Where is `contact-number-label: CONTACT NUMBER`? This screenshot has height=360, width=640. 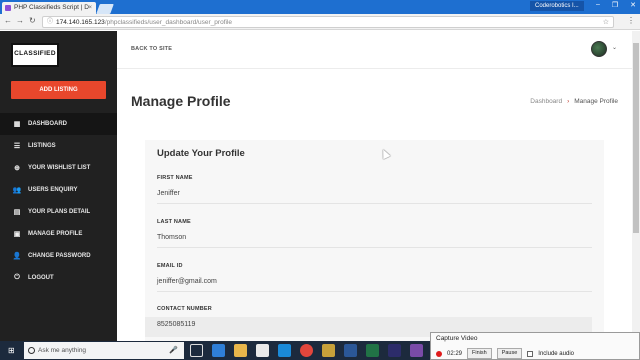 contact-number-label: CONTACT NUMBER is located at coordinates (184, 309).